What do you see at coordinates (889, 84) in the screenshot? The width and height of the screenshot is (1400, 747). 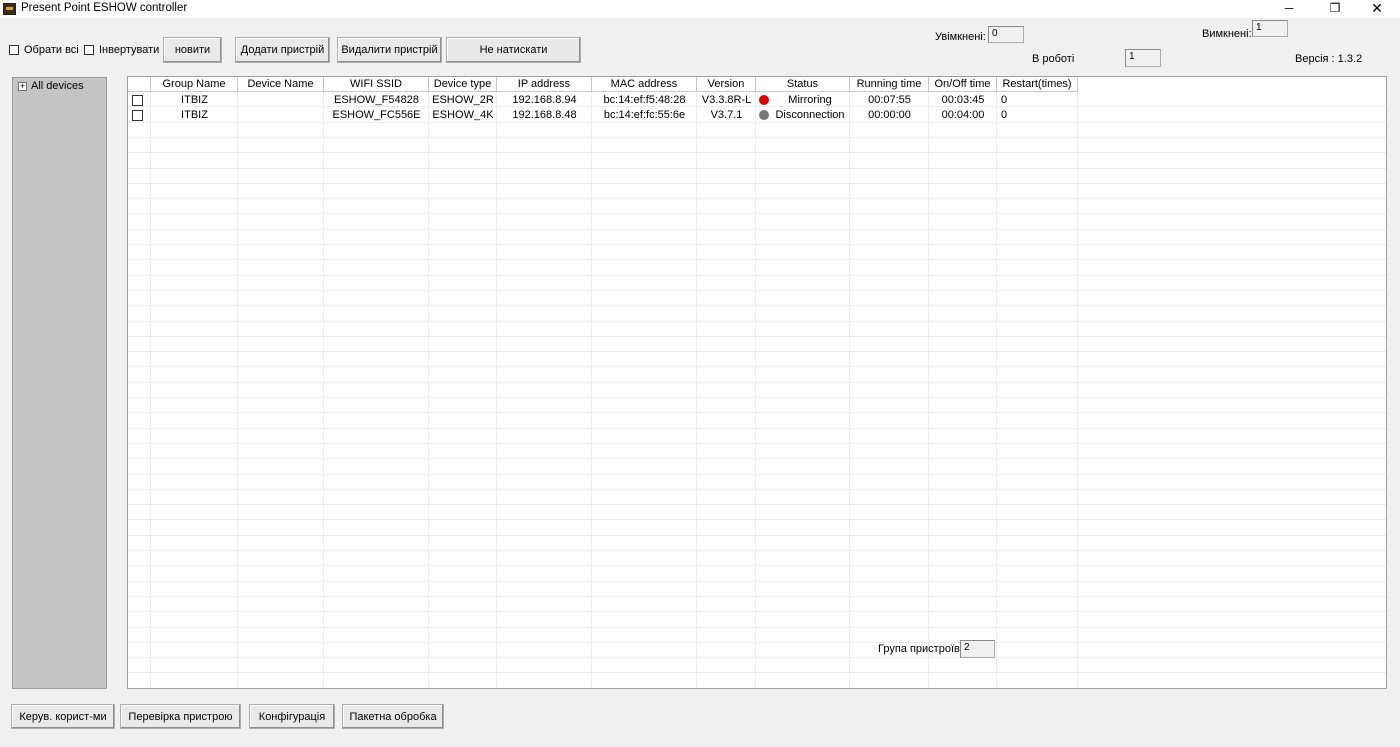 I see `column-header-running-time: Running time` at bounding box center [889, 84].